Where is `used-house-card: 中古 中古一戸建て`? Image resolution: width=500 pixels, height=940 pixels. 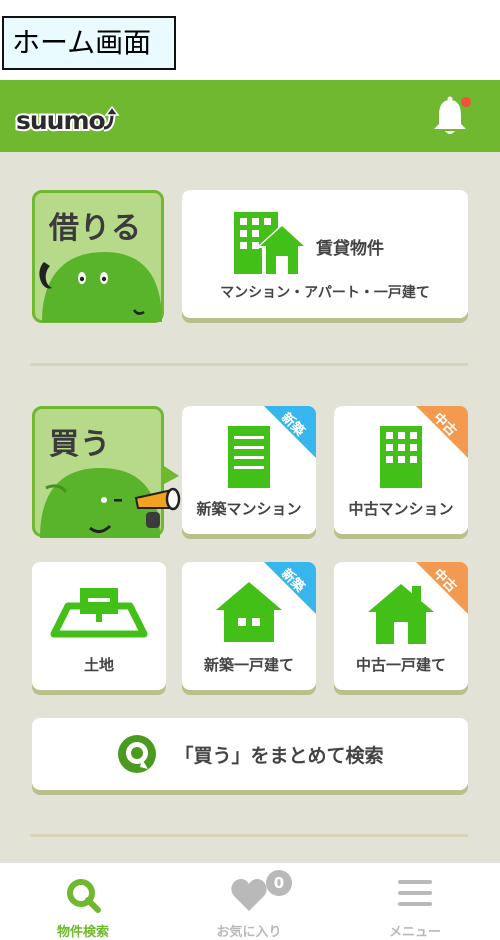 used-house-card: 中古 中古一戸建て is located at coordinates (401, 626).